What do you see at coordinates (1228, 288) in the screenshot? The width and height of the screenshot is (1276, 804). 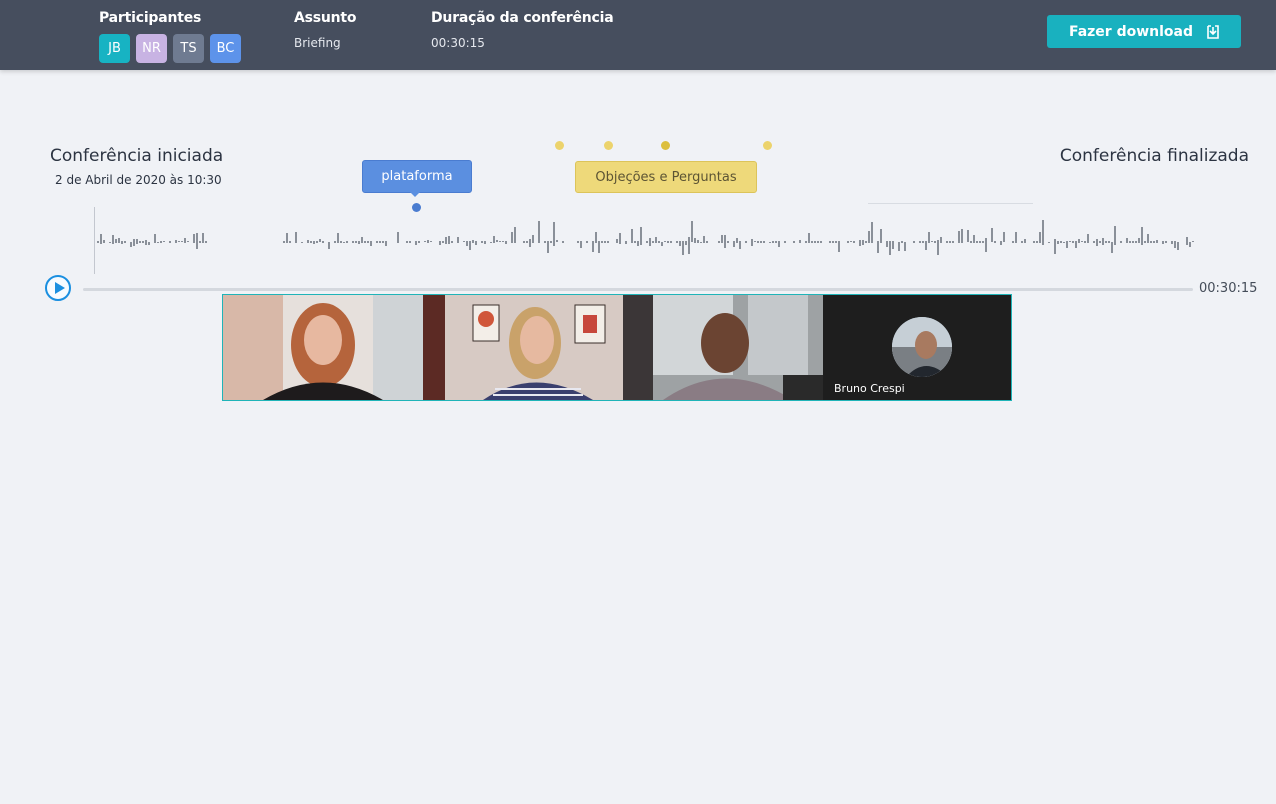 I see `total-time: 00:30:15` at bounding box center [1228, 288].